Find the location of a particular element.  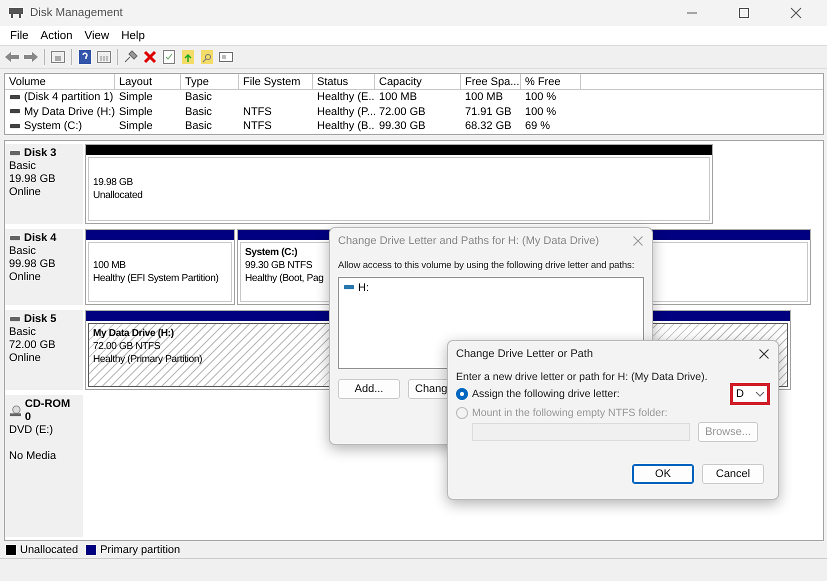

window-title: Disk Management is located at coordinates (77, 13).